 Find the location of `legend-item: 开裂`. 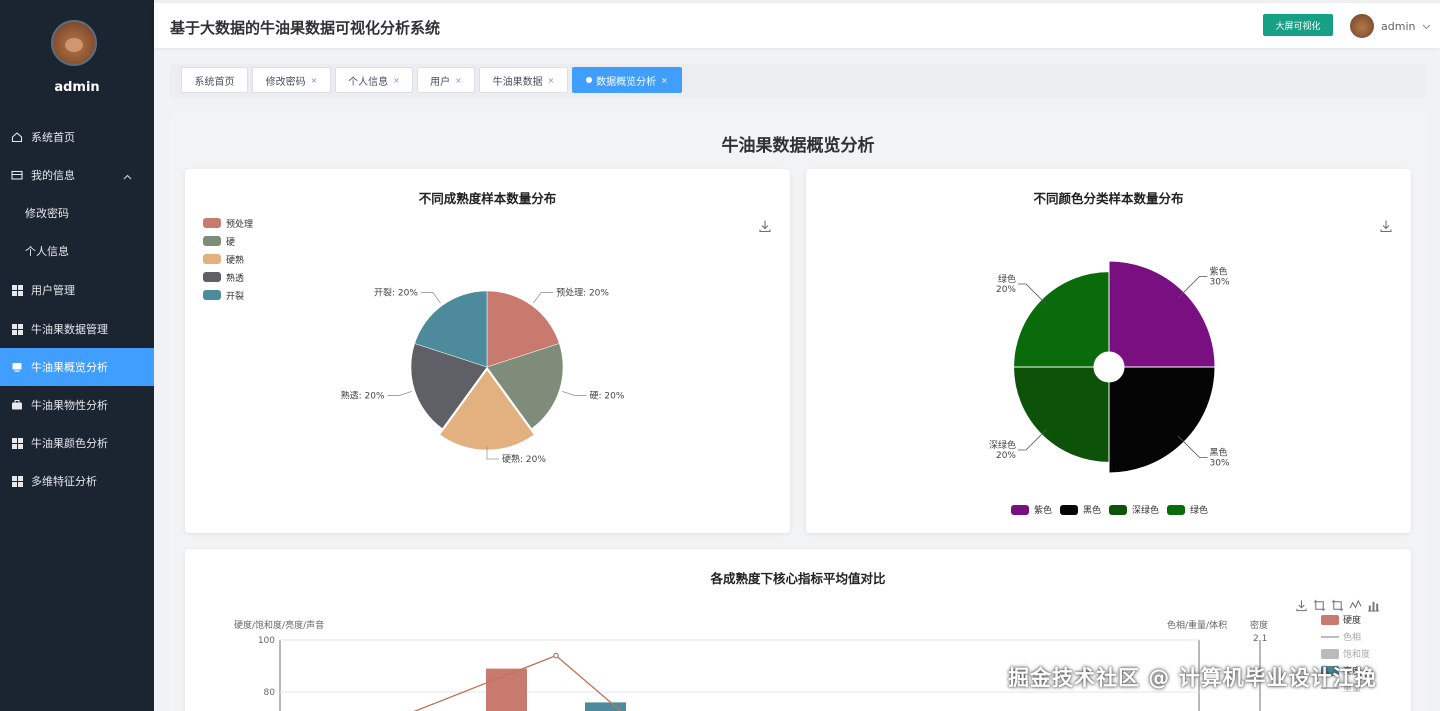

legend-item: 开裂 is located at coordinates (228, 295).